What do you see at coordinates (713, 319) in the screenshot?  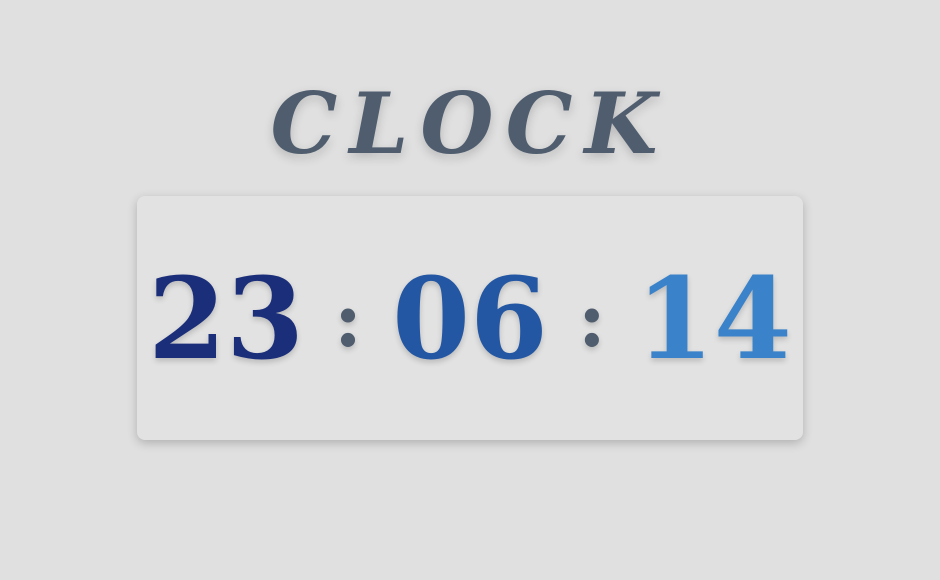 I see `seconds-value: 14` at bounding box center [713, 319].